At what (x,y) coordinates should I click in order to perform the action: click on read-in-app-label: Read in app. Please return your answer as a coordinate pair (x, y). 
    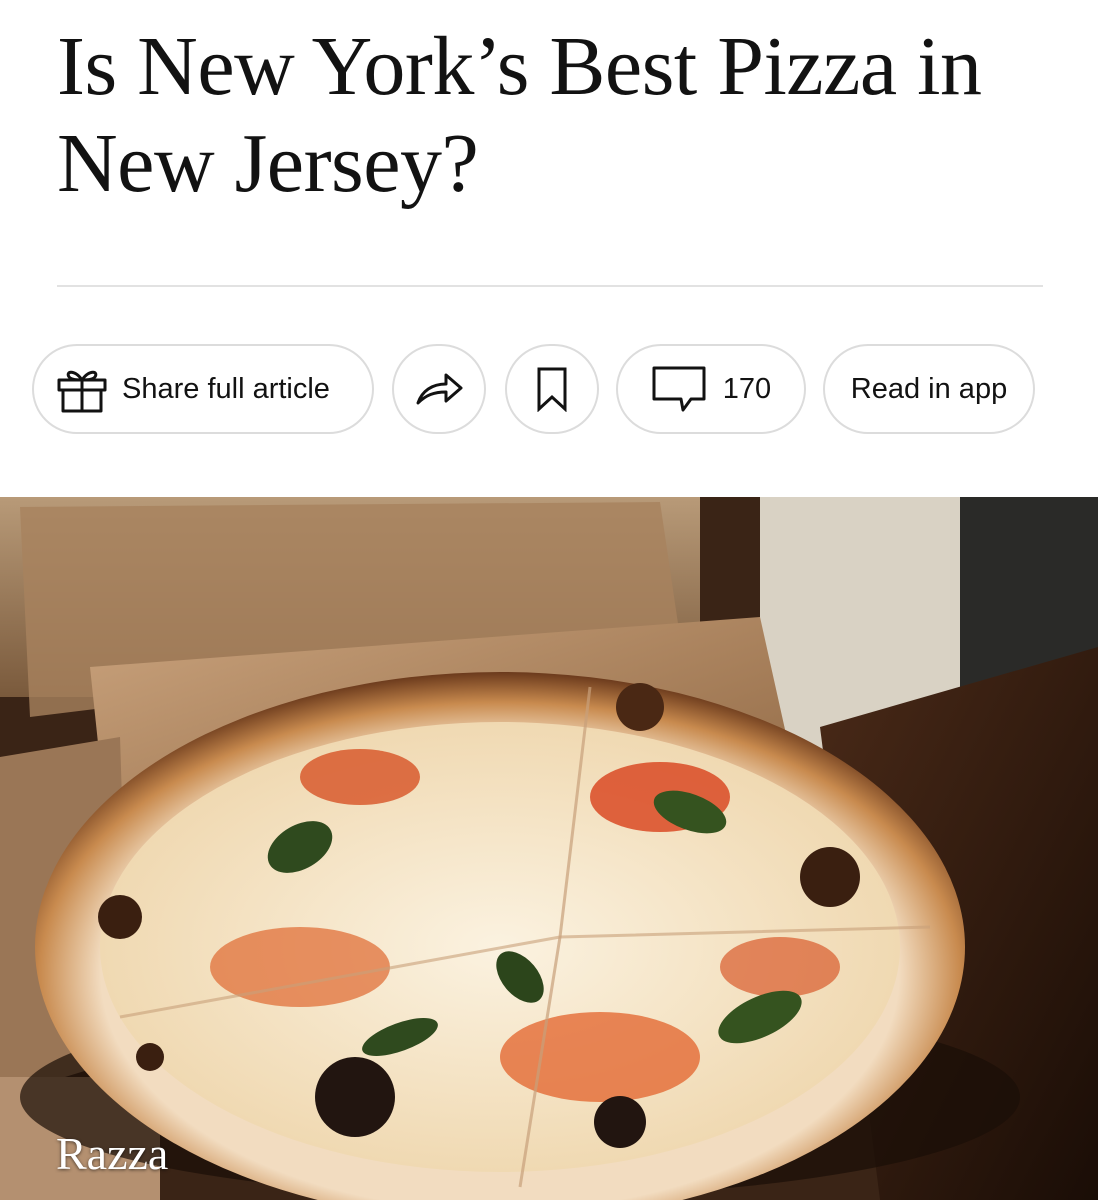
    Looking at the image, I should click on (929, 388).